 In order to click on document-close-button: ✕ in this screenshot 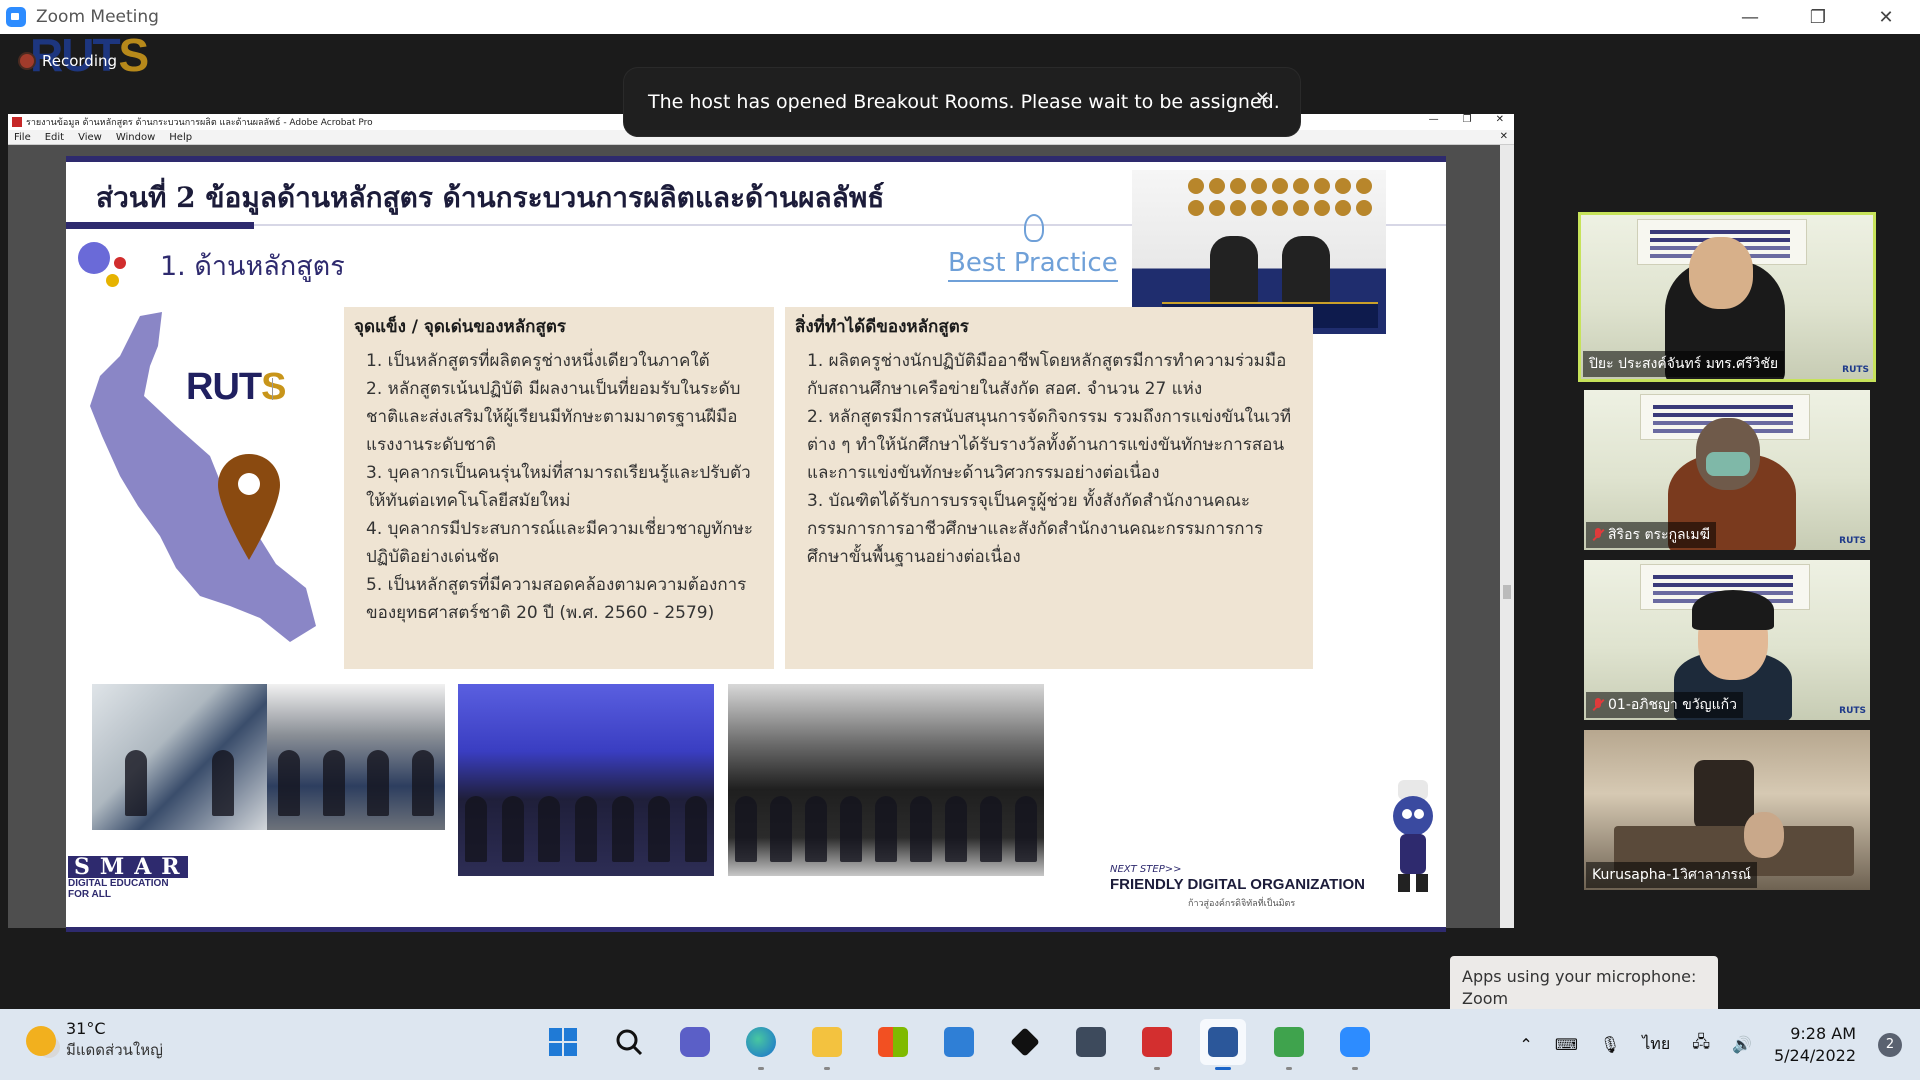, I will do `click(1504, 136)`.